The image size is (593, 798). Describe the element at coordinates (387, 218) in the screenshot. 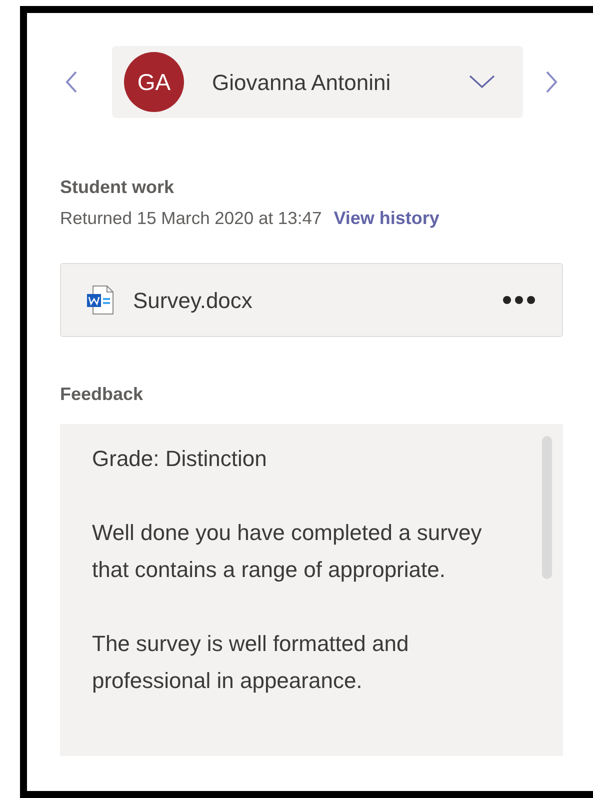

I see `view-history-link: View history` at that location.